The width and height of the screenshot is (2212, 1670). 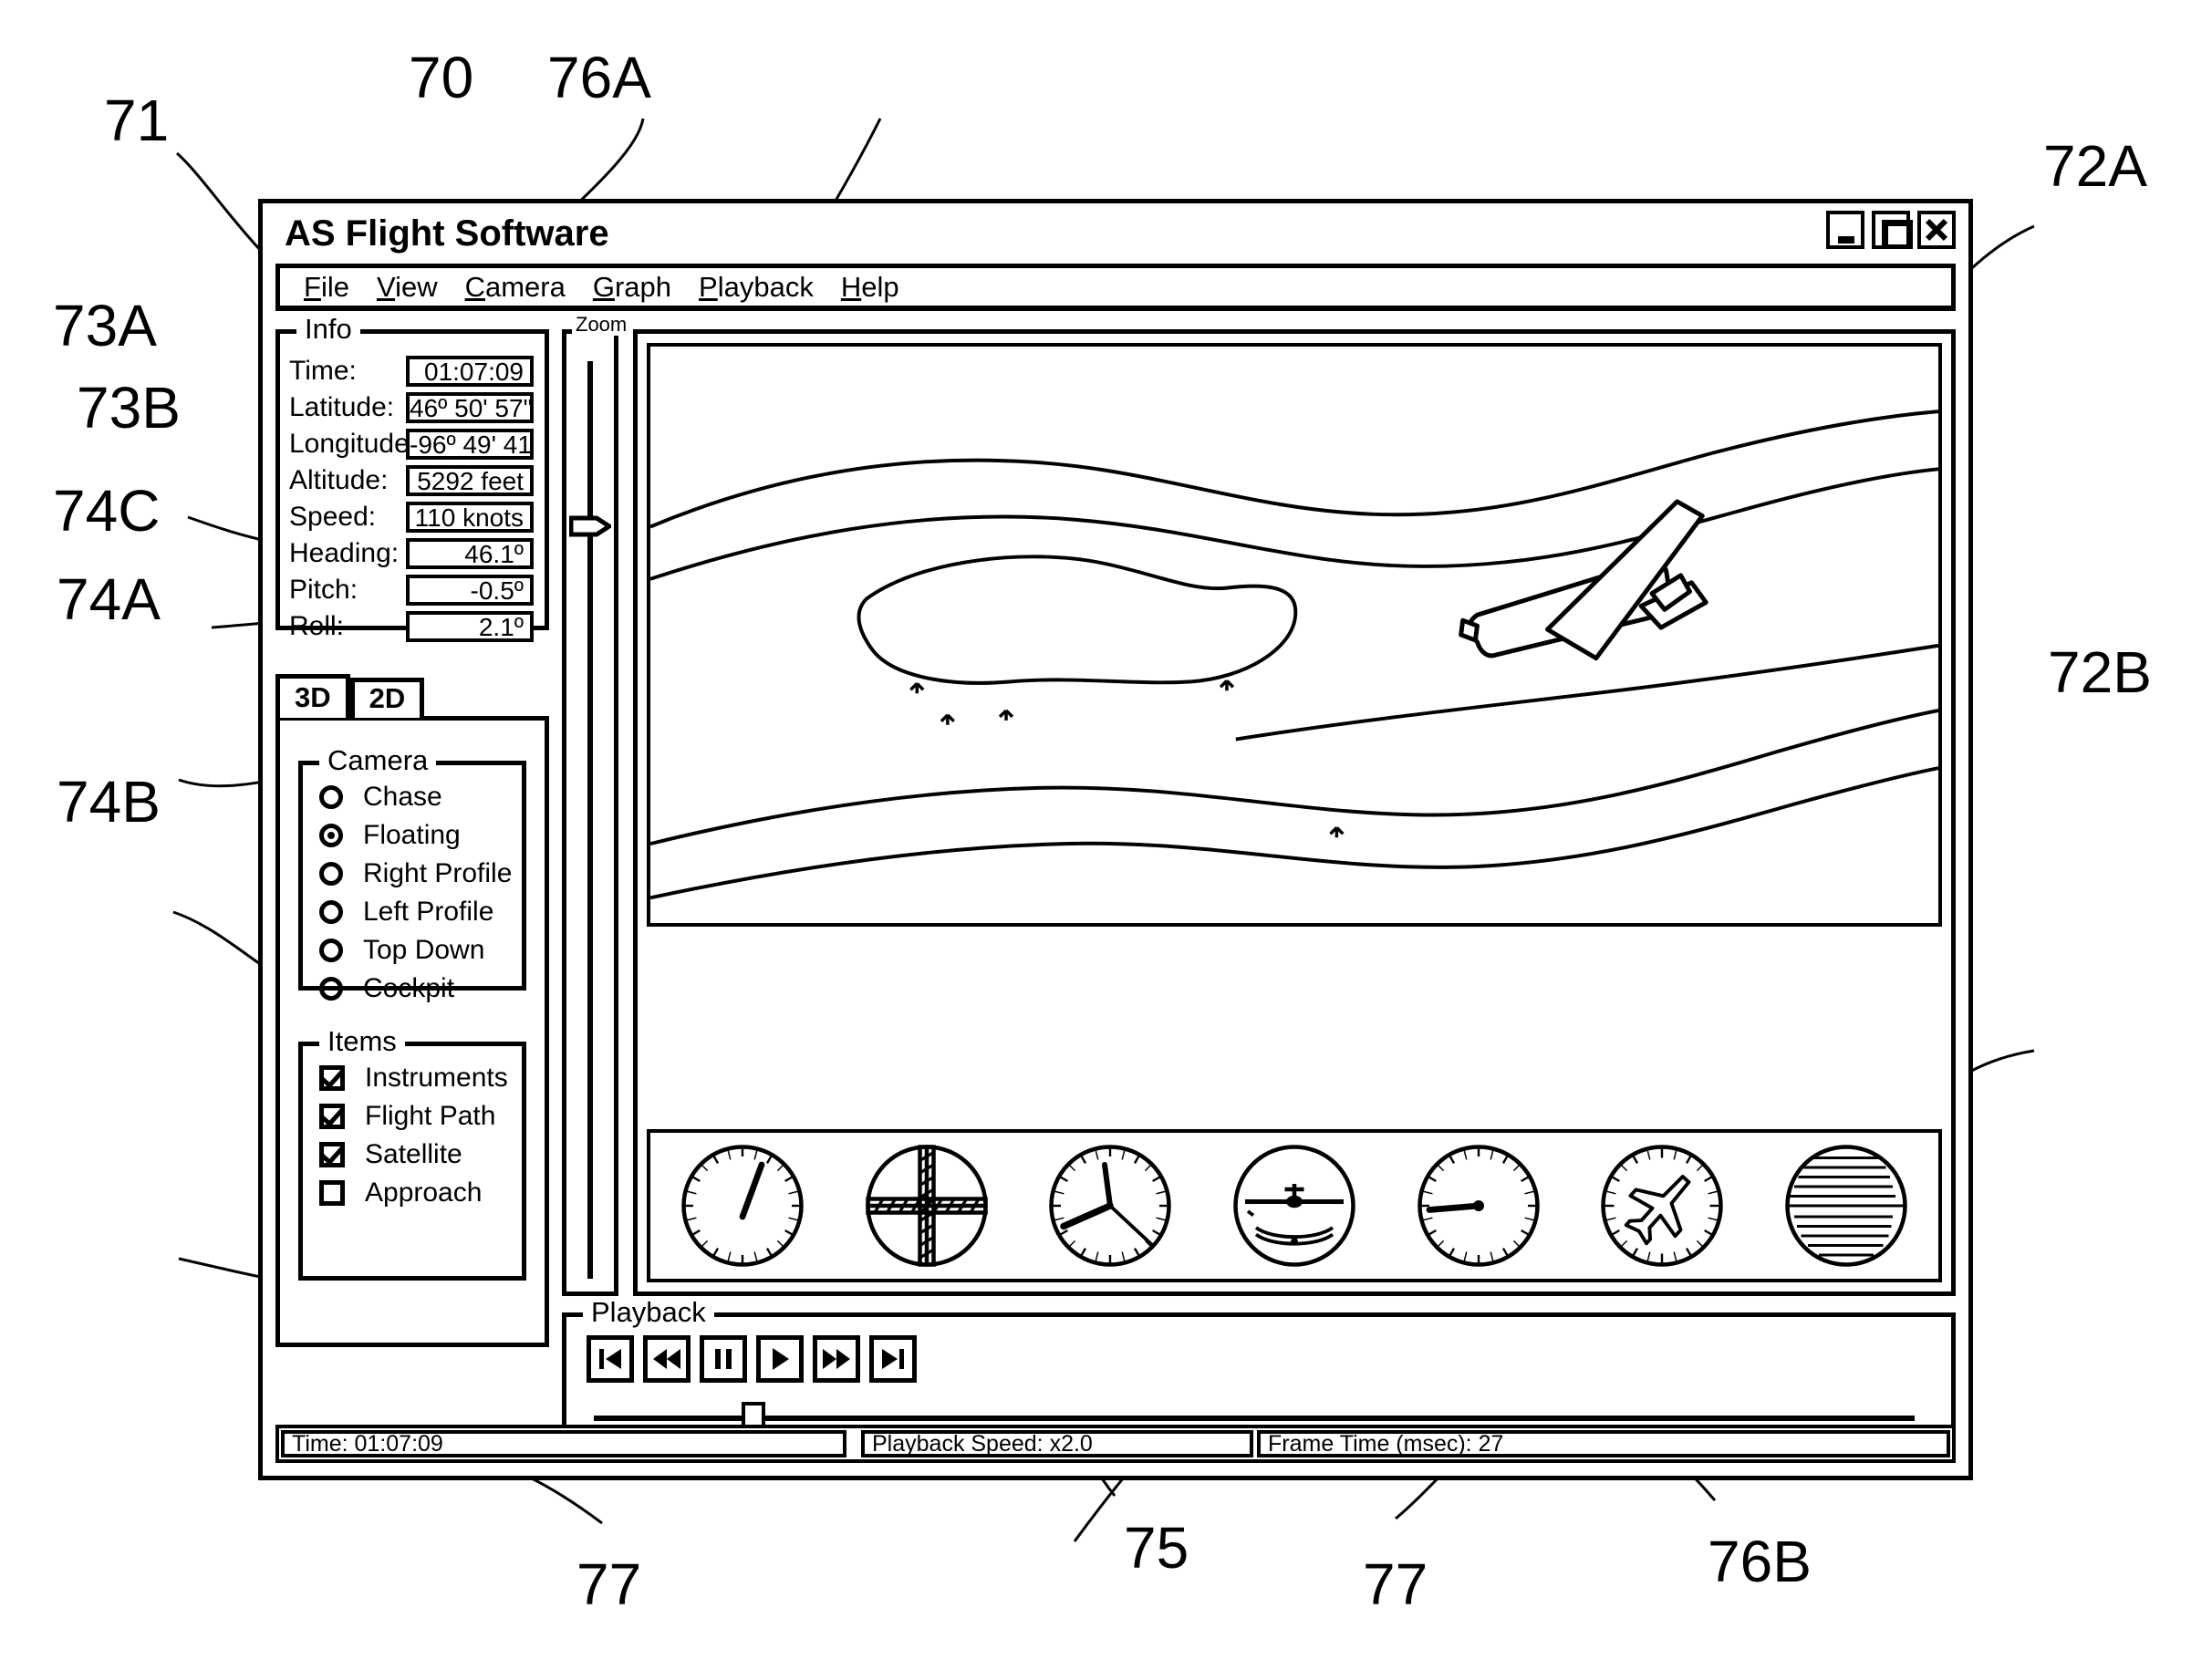 I want to click on tab-2d: 2D, so click(x=387, y=698).